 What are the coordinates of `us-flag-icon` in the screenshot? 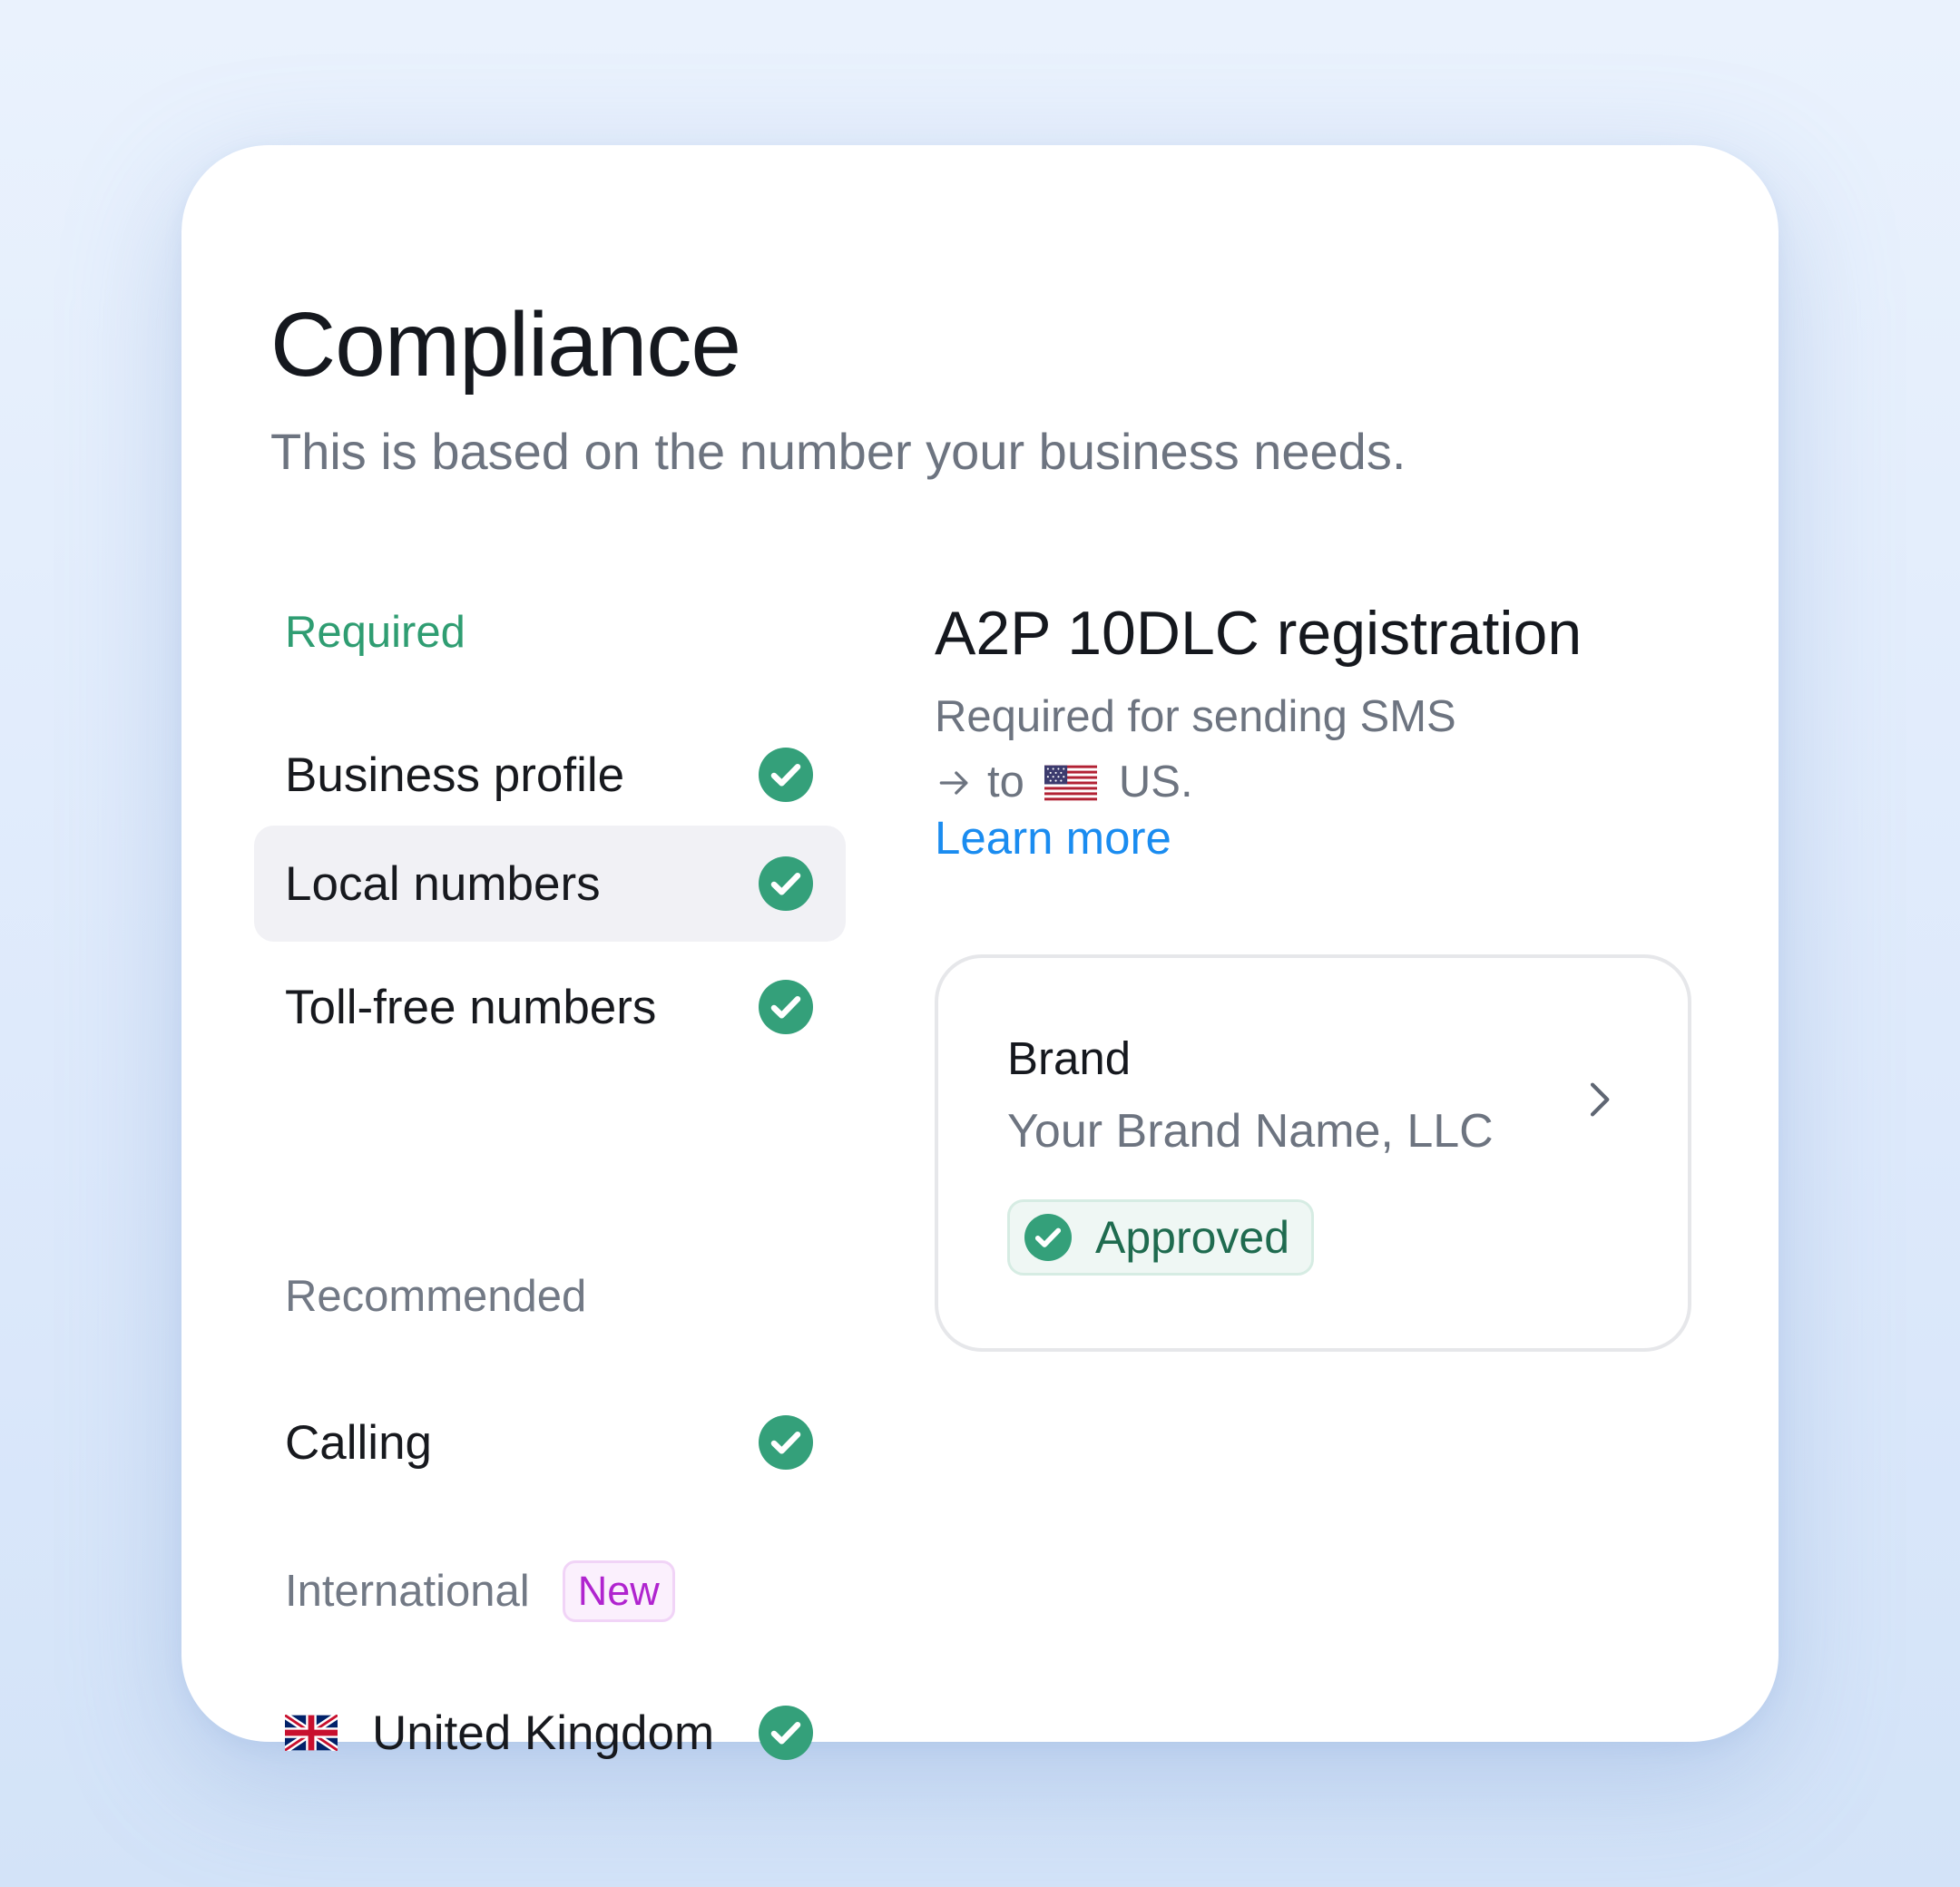 It's located at (1070, 783).